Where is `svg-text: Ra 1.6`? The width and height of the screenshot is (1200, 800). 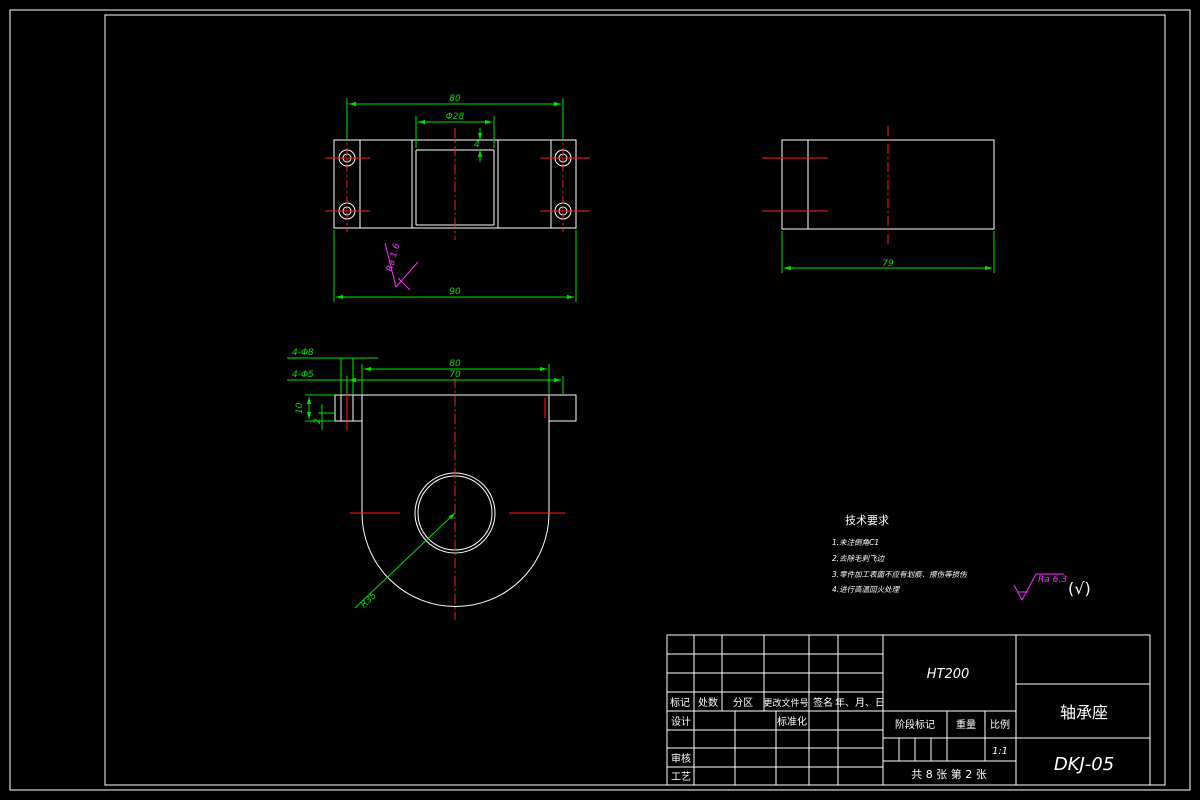
svg-text: Ra 1.6 is located at coordinates (393, 257).